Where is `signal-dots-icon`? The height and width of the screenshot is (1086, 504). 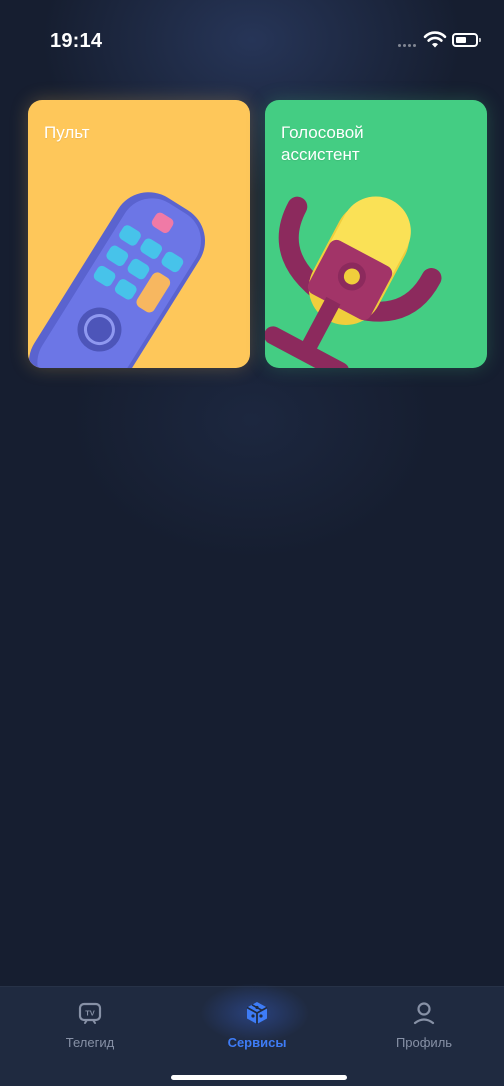 signal-dots-icon is located at coordinates (407, 45).